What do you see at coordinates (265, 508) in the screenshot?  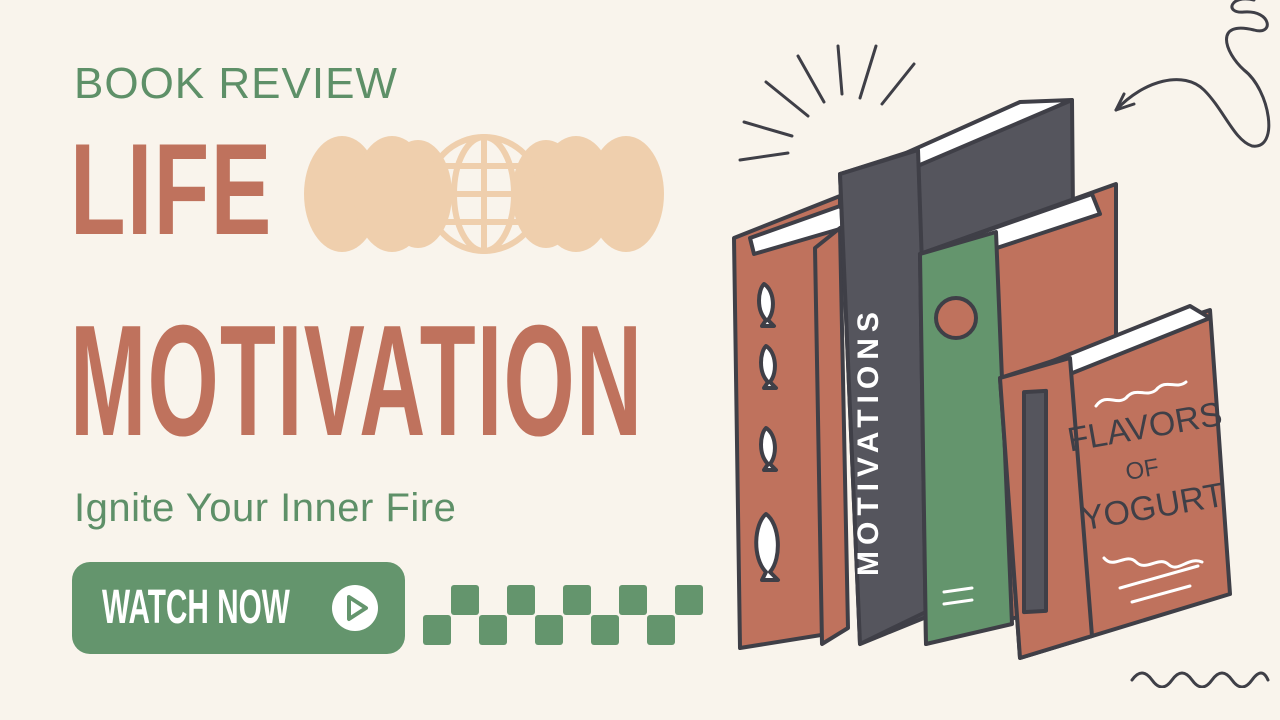 I see `tagline: Ignite Your Inner Fire` at bounding box center [265, 508].